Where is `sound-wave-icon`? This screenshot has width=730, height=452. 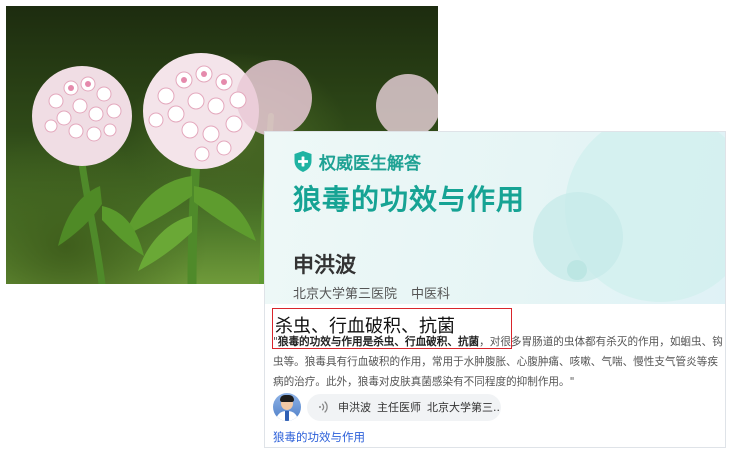 sound-wave-icon is located at coordinates (323, 407).